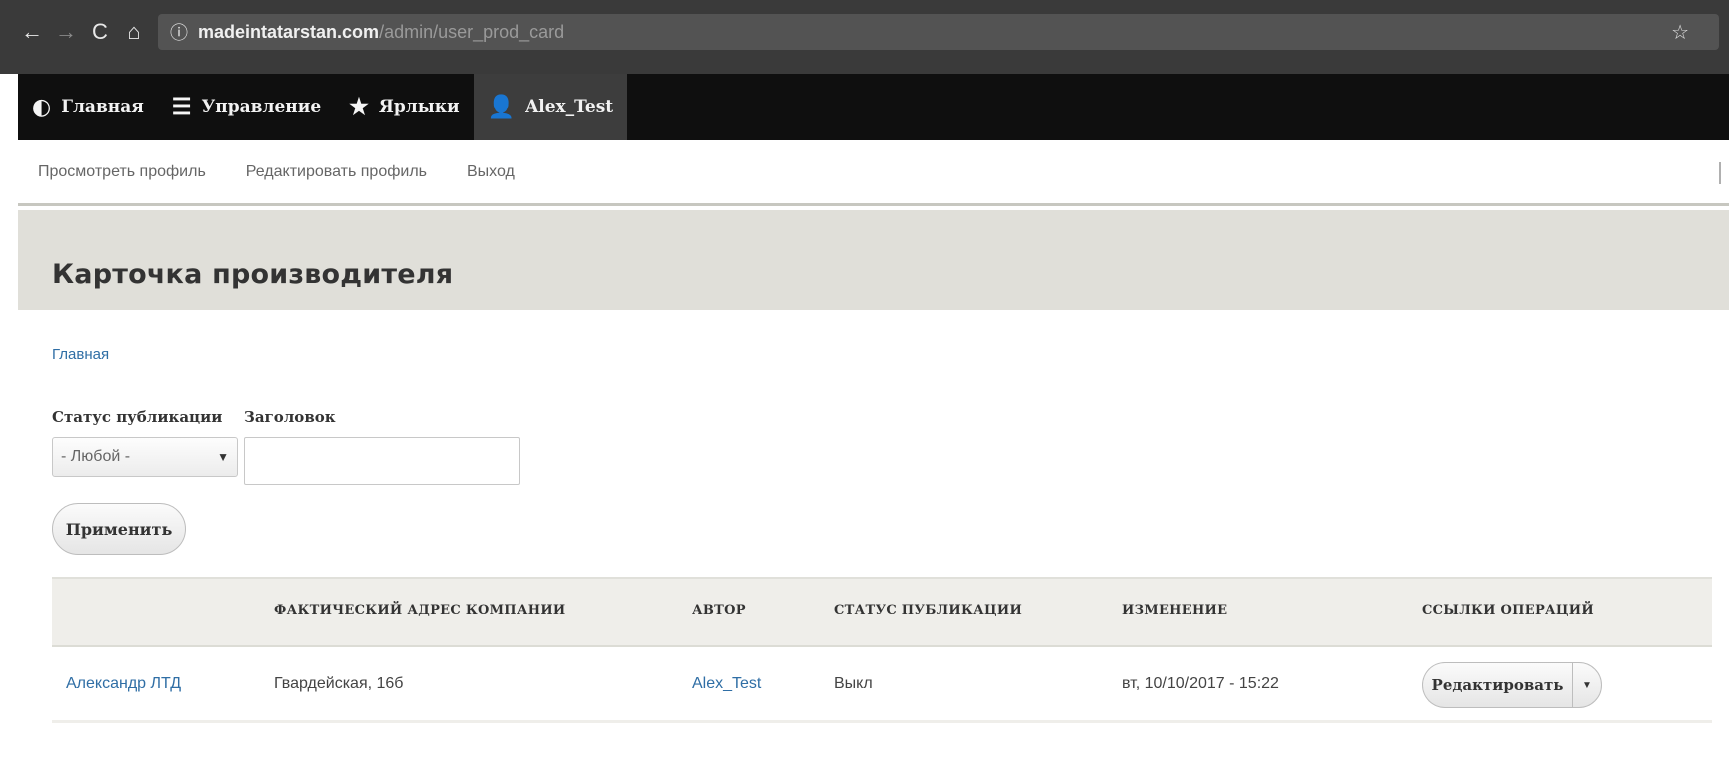 Image resolution: width=1729 pixels, height=783 pixels. I want to click on column-header-address: ФАКТИЧЕСКИЙ АДРЕС КОМПАНИИ, so click(420, 610).